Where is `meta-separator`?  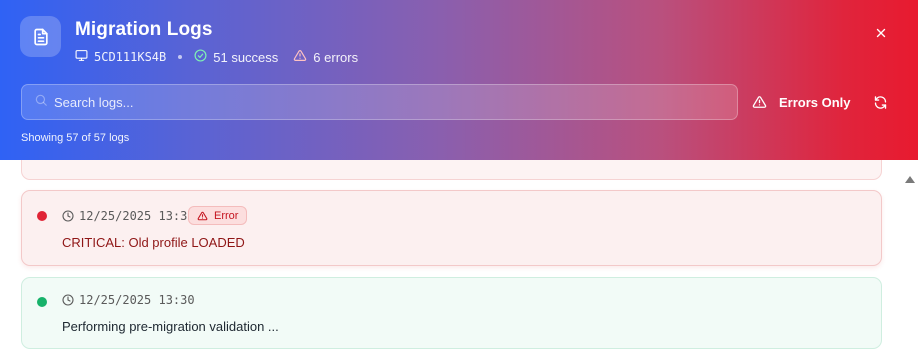
meta-separator is located at coordinates (180, 57).